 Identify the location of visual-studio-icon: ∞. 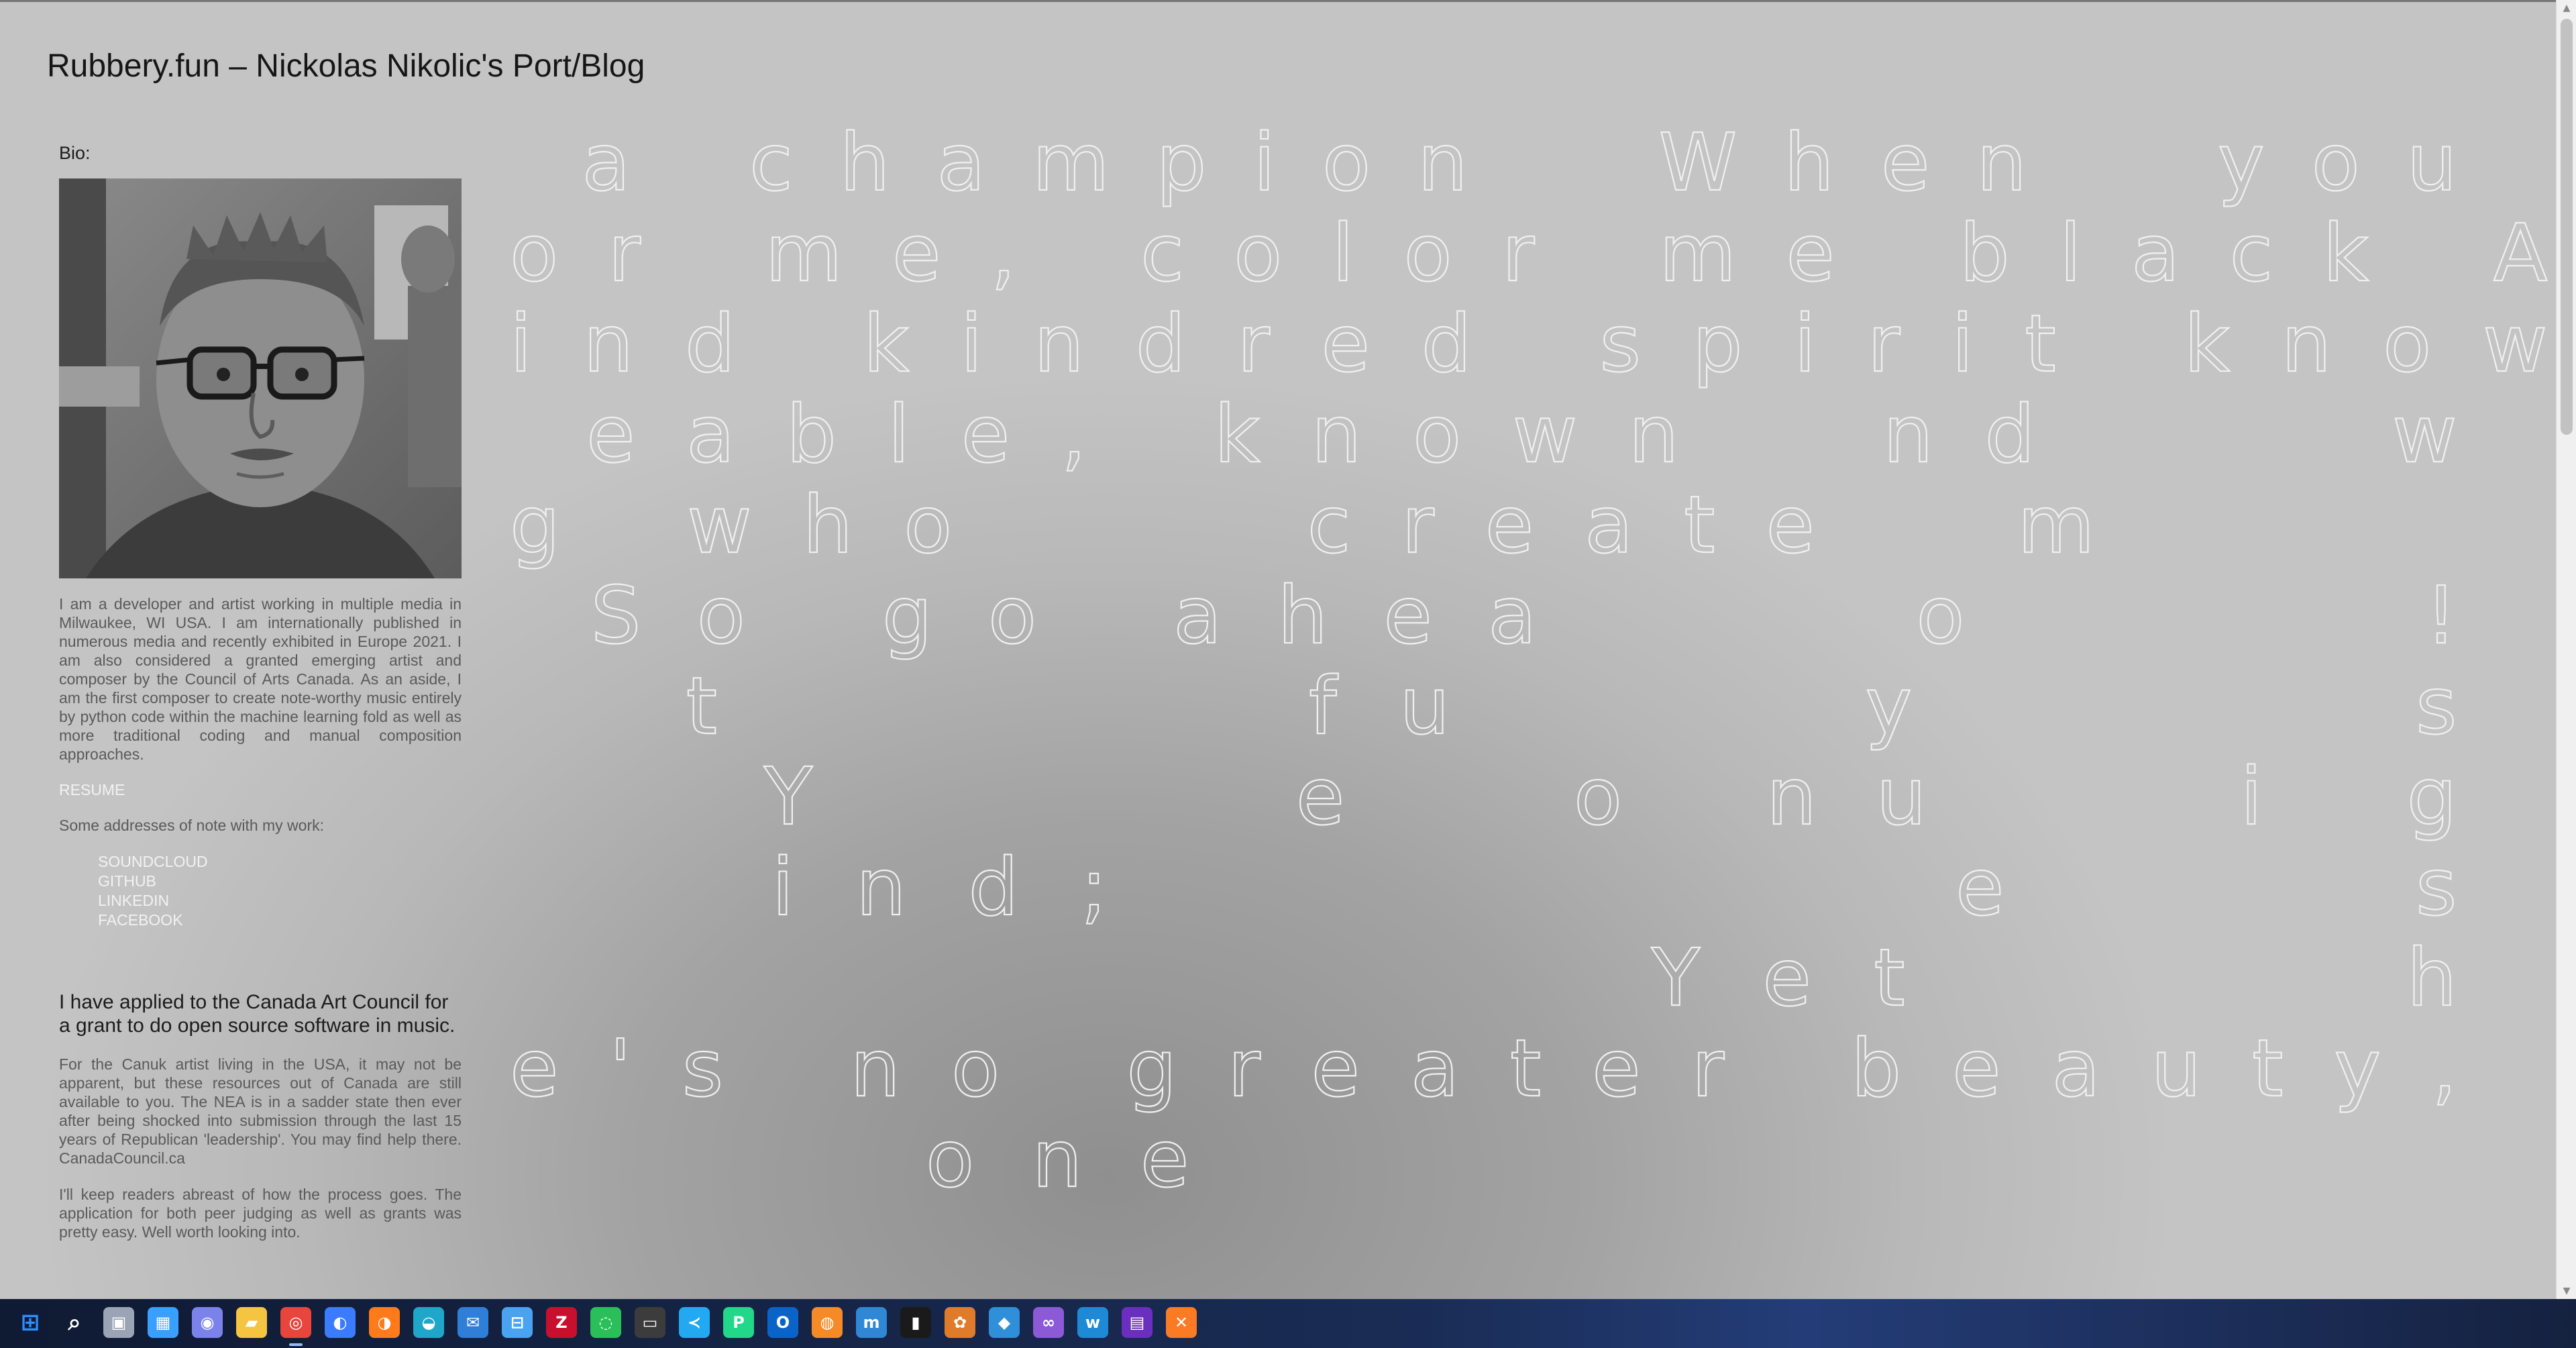
(1048, 1322).